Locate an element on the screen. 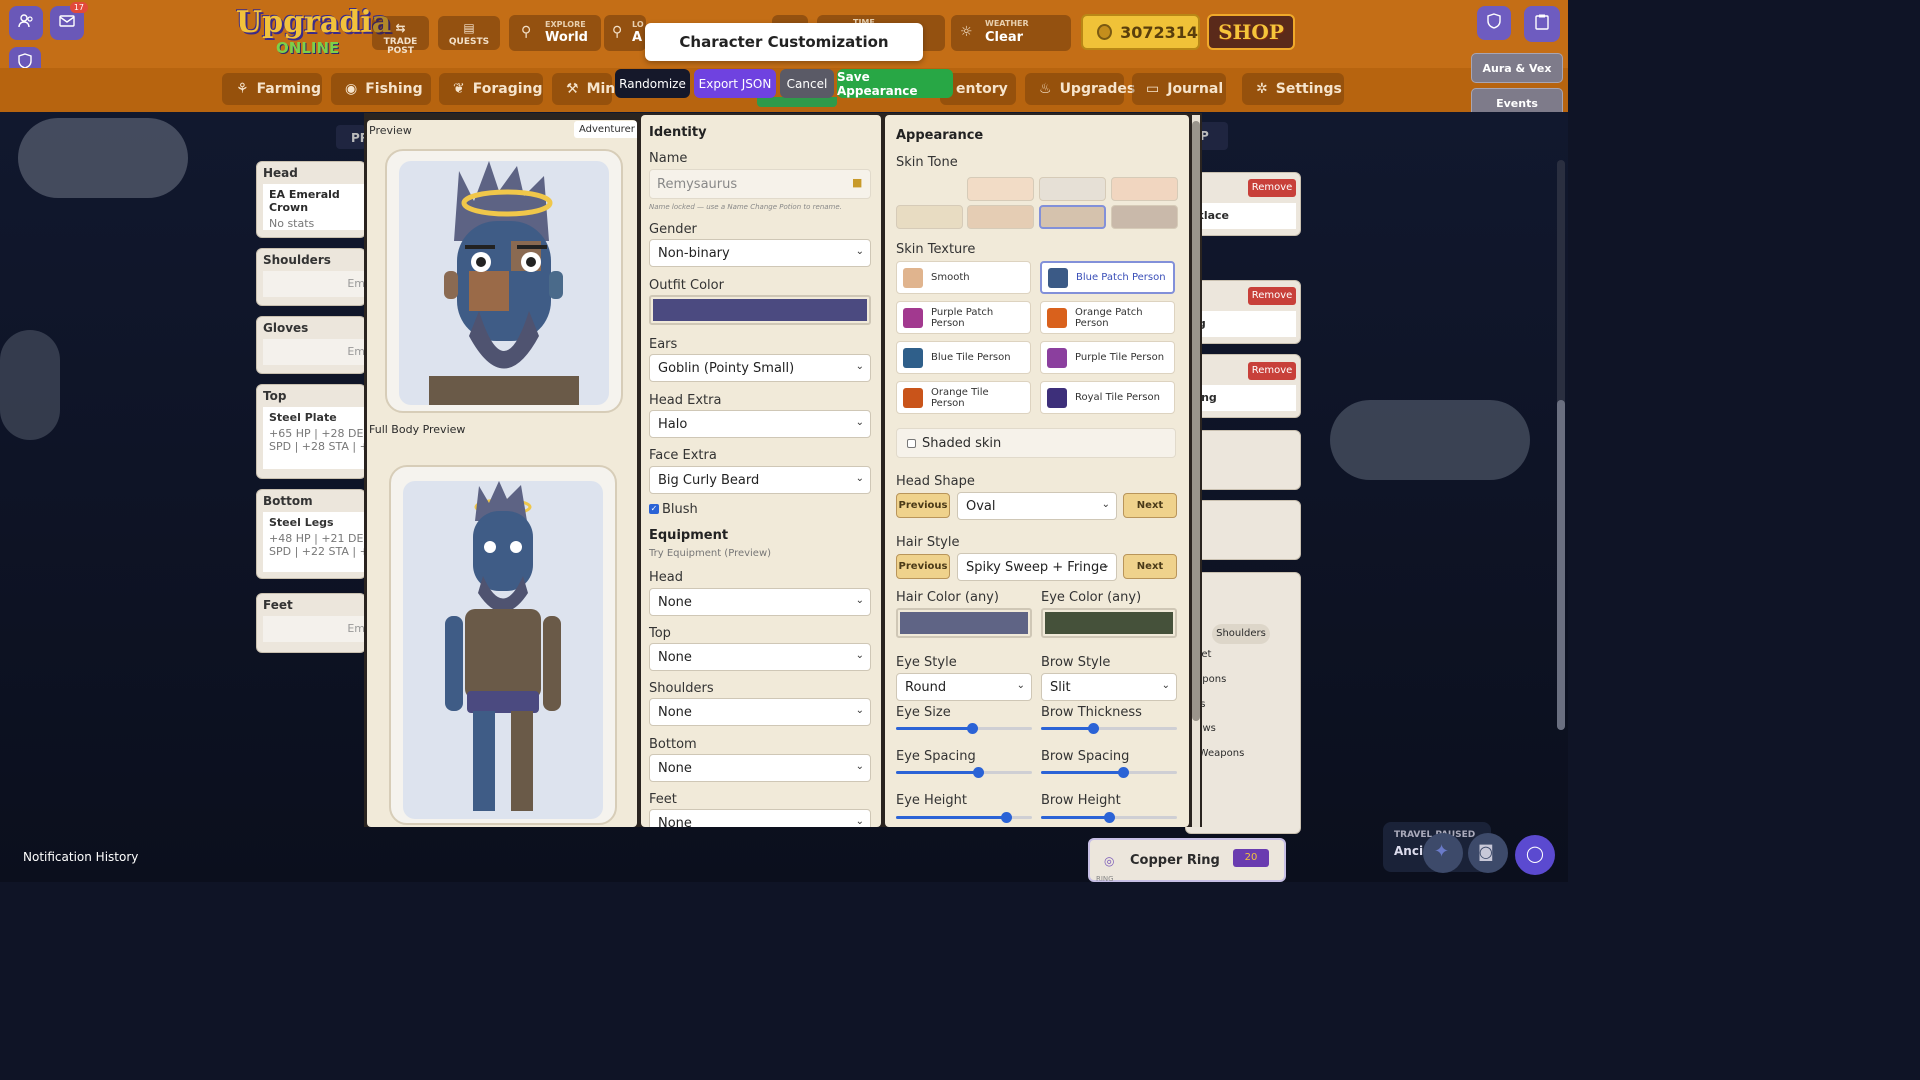 The width and height of the screenshot is (1920, 1080). export-json-button: Export JSON is located at coordinates (735, 83).